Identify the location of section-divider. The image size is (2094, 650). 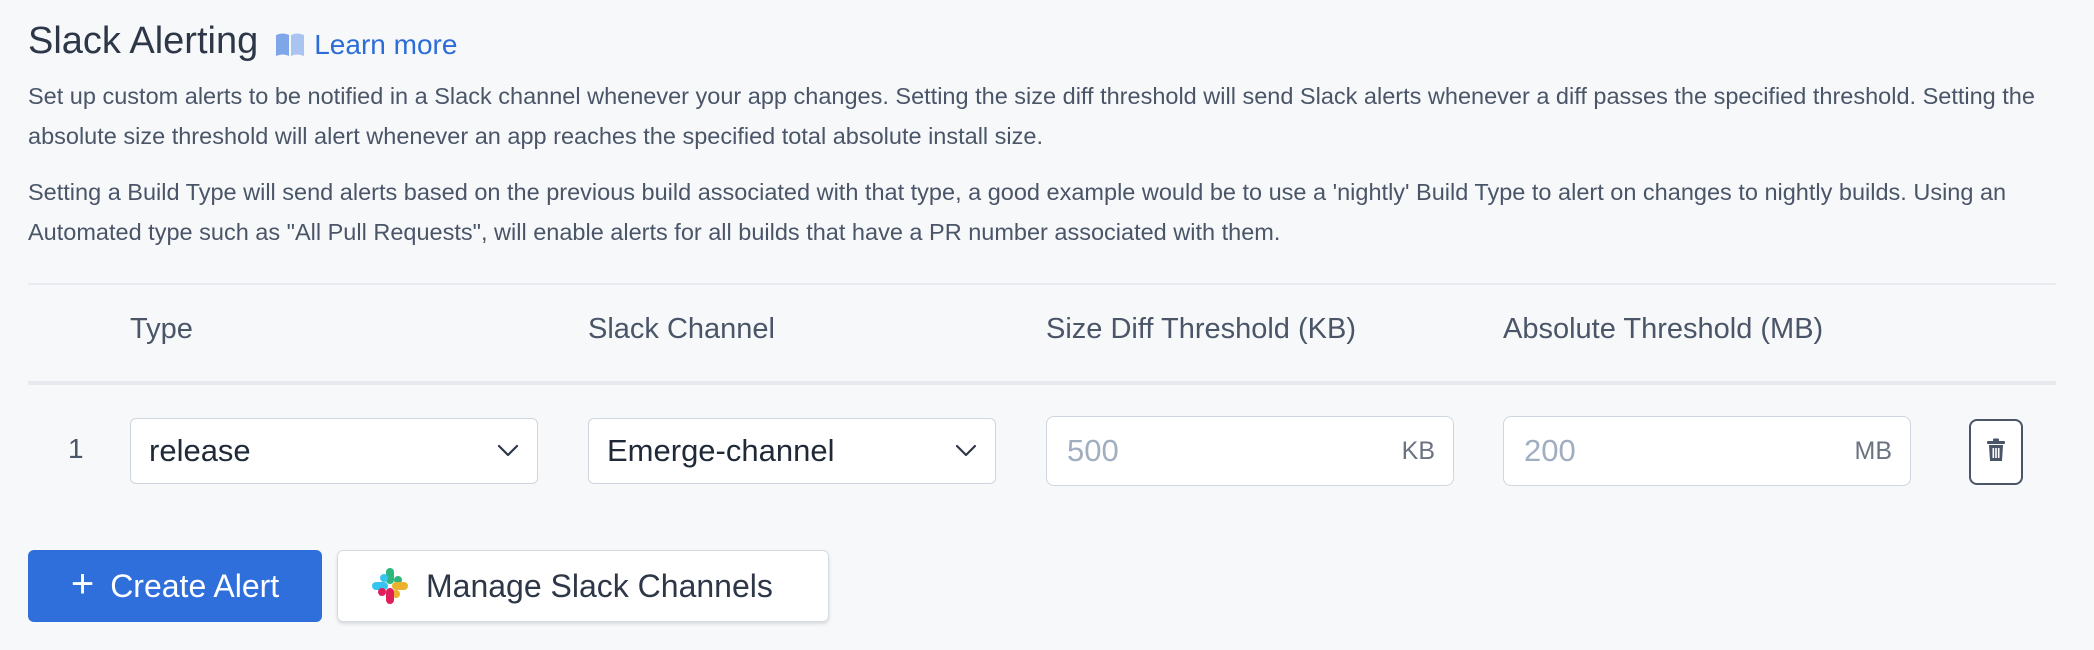
(1042, 284).